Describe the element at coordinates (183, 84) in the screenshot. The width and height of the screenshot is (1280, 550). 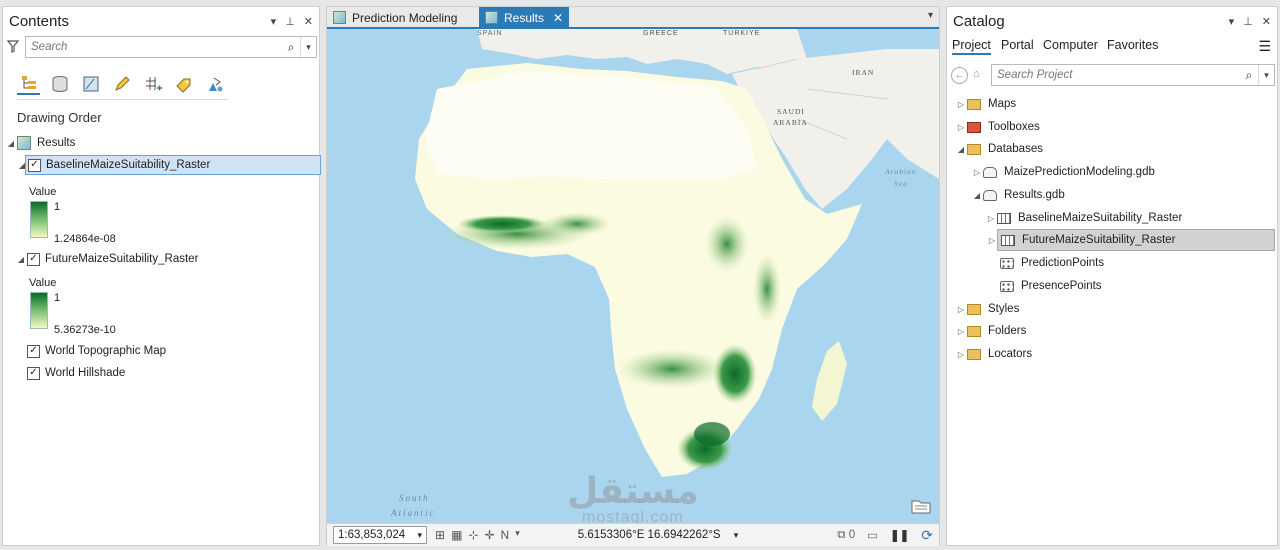
I see `list-by-labeling-button` at that location.